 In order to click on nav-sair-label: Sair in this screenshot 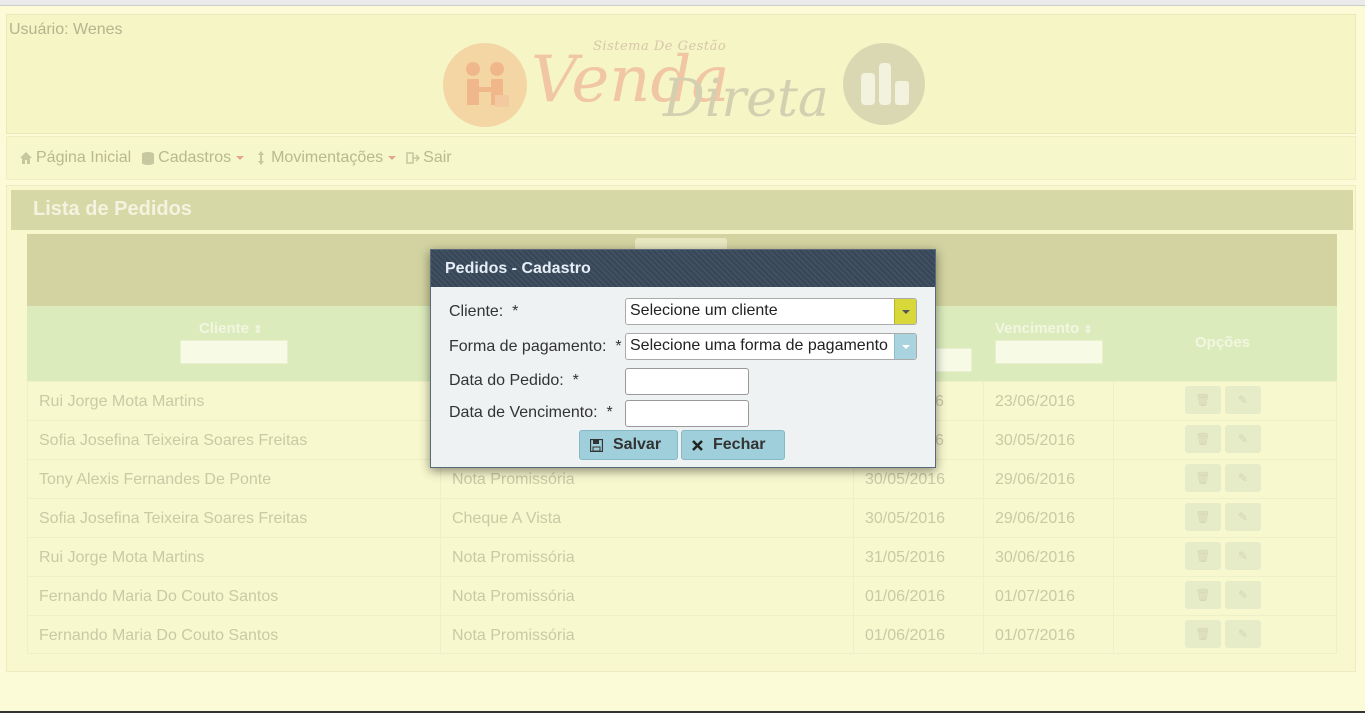, I will do `click(437, 157)`.